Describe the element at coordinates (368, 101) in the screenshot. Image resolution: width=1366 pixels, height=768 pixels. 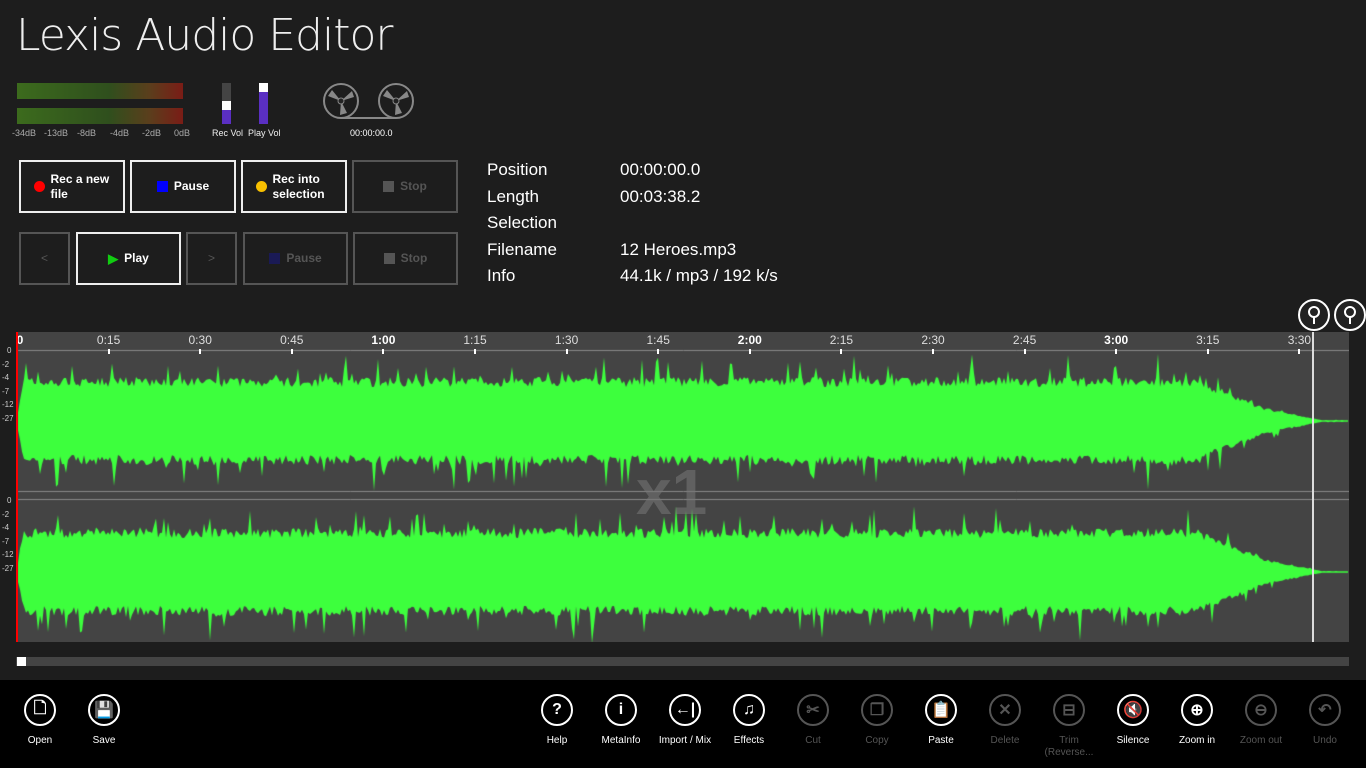
I see `tape-reels-icon` at that location.